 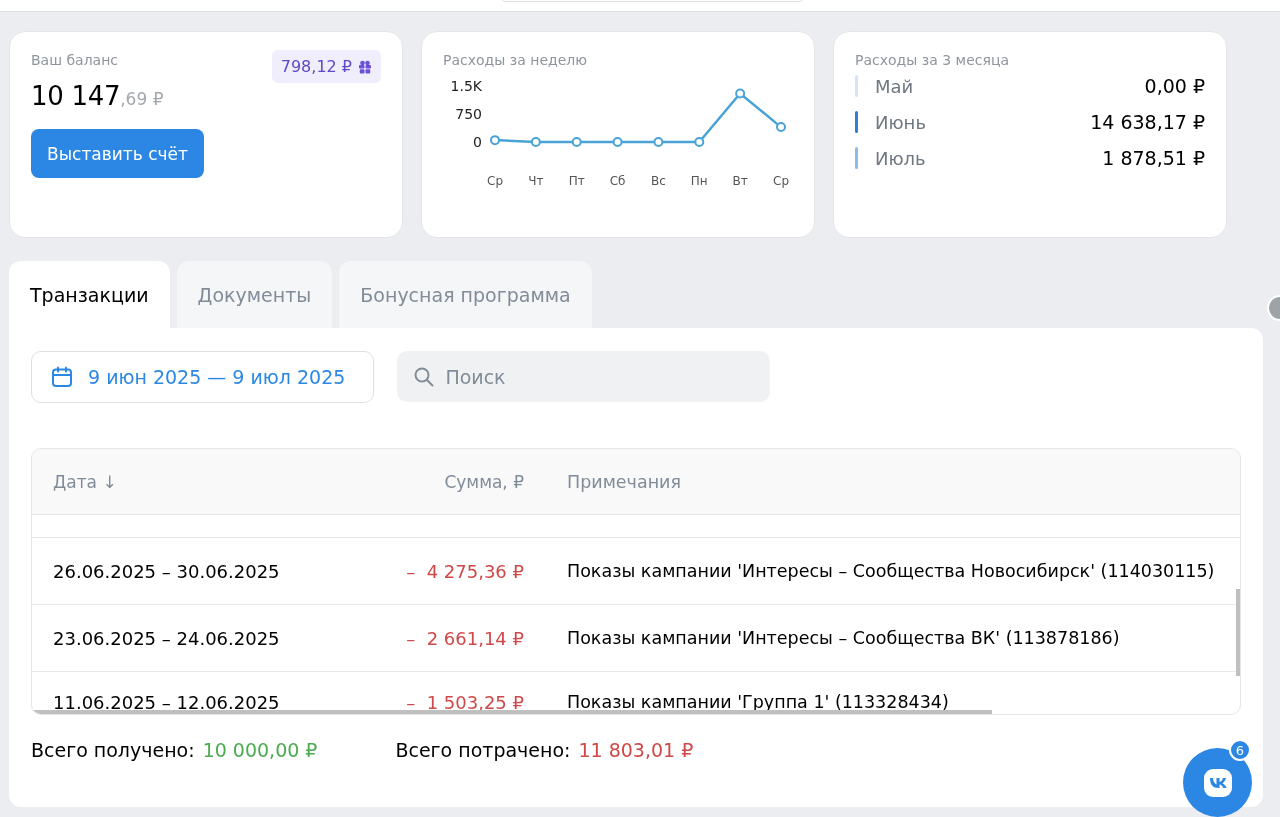 What do you see at coordinates (464, 702) in the screenshot?
I see `table-cell-text: – 1 503,25 ₽` at bounding box center [464, 702].